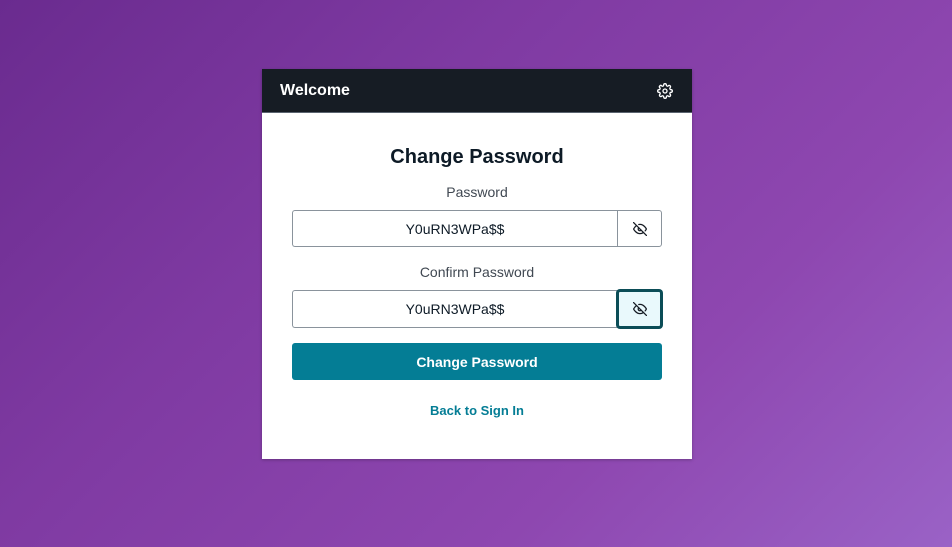 This screenshot has height=547, width=952. I want to click on card-header: Welcome, so click(477, 91).